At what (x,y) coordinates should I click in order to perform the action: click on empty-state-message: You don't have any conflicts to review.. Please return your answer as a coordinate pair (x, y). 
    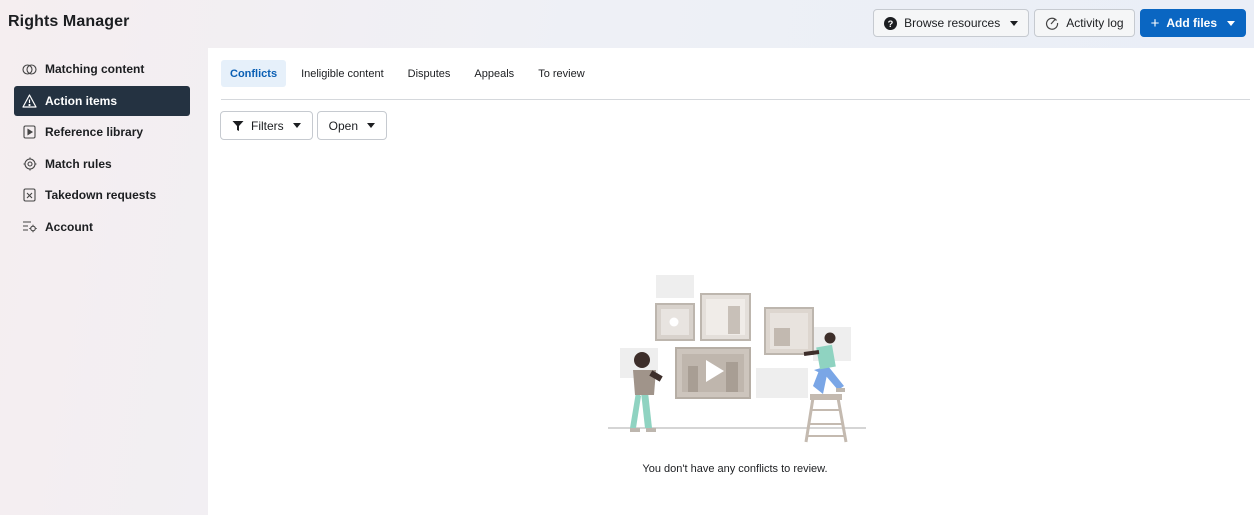
    Looking at the image, I should click on (735, 469).